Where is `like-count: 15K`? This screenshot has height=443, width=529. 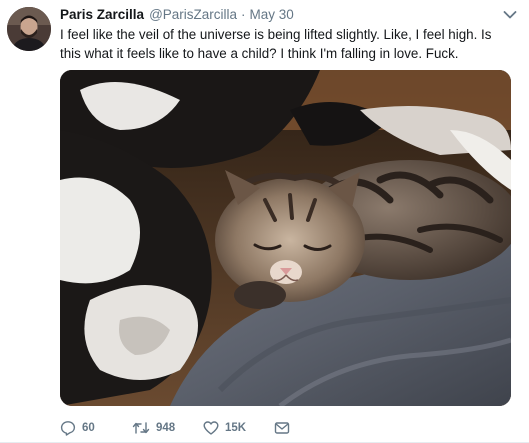
like-count: 15K is located at coordinates (236, 428).